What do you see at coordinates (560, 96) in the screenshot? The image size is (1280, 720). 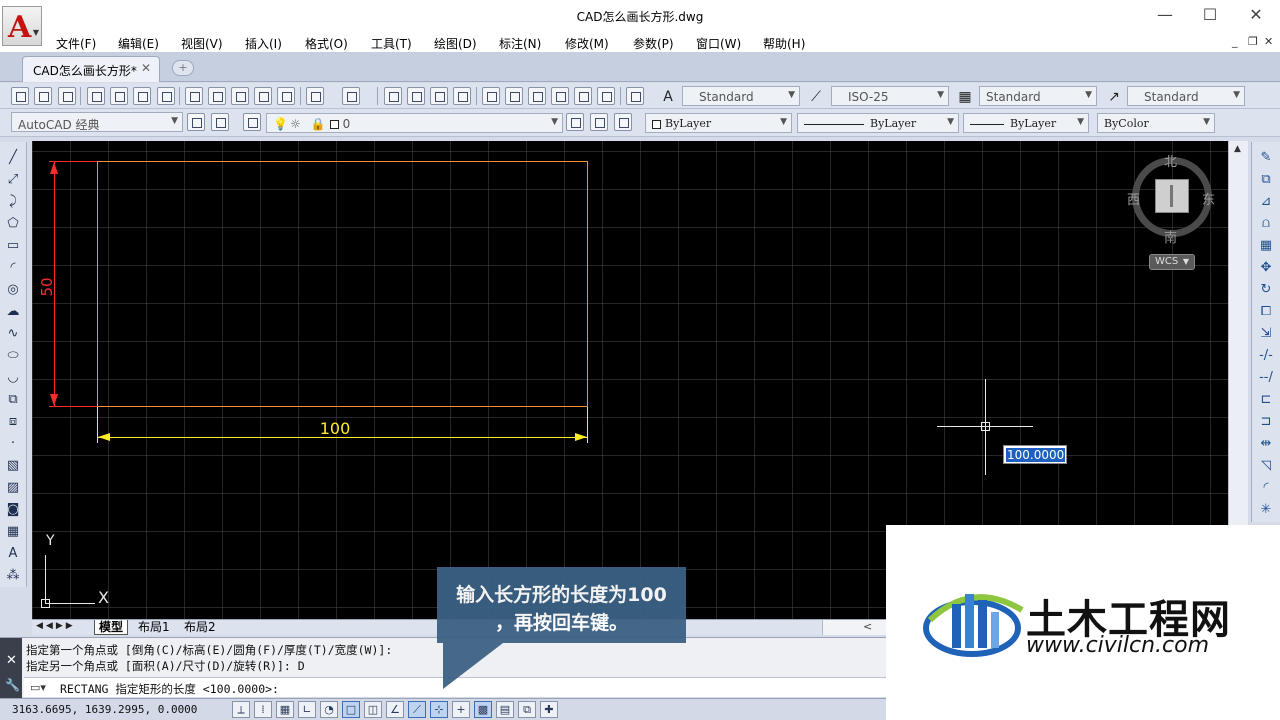 I see `sheet-set-icon` at bounding box center [560, 96].